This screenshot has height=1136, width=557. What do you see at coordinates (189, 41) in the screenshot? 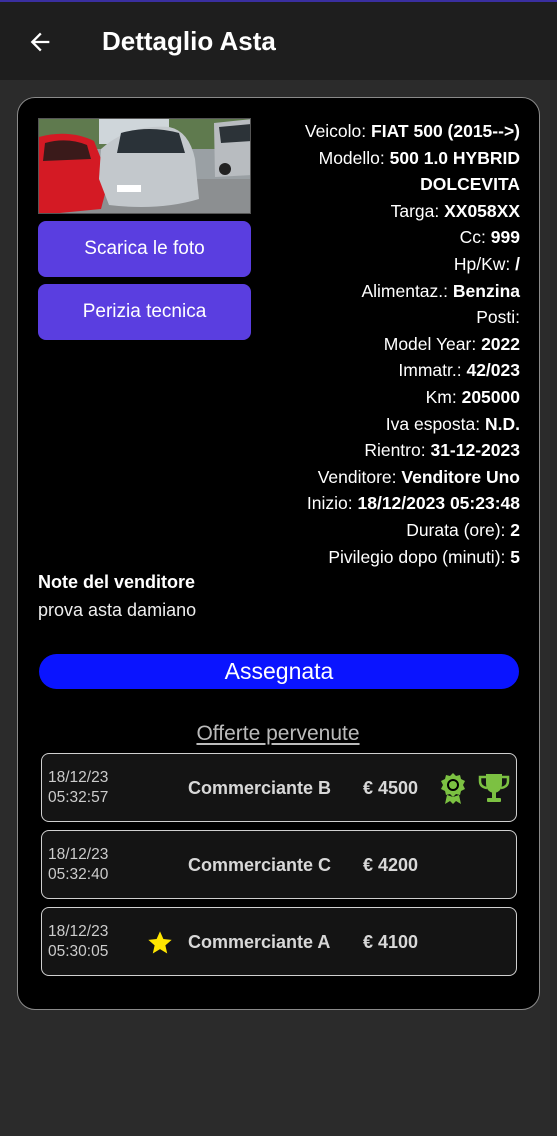
I see `page-title: Dettaglio Asta` at bounding box center [189, 41].